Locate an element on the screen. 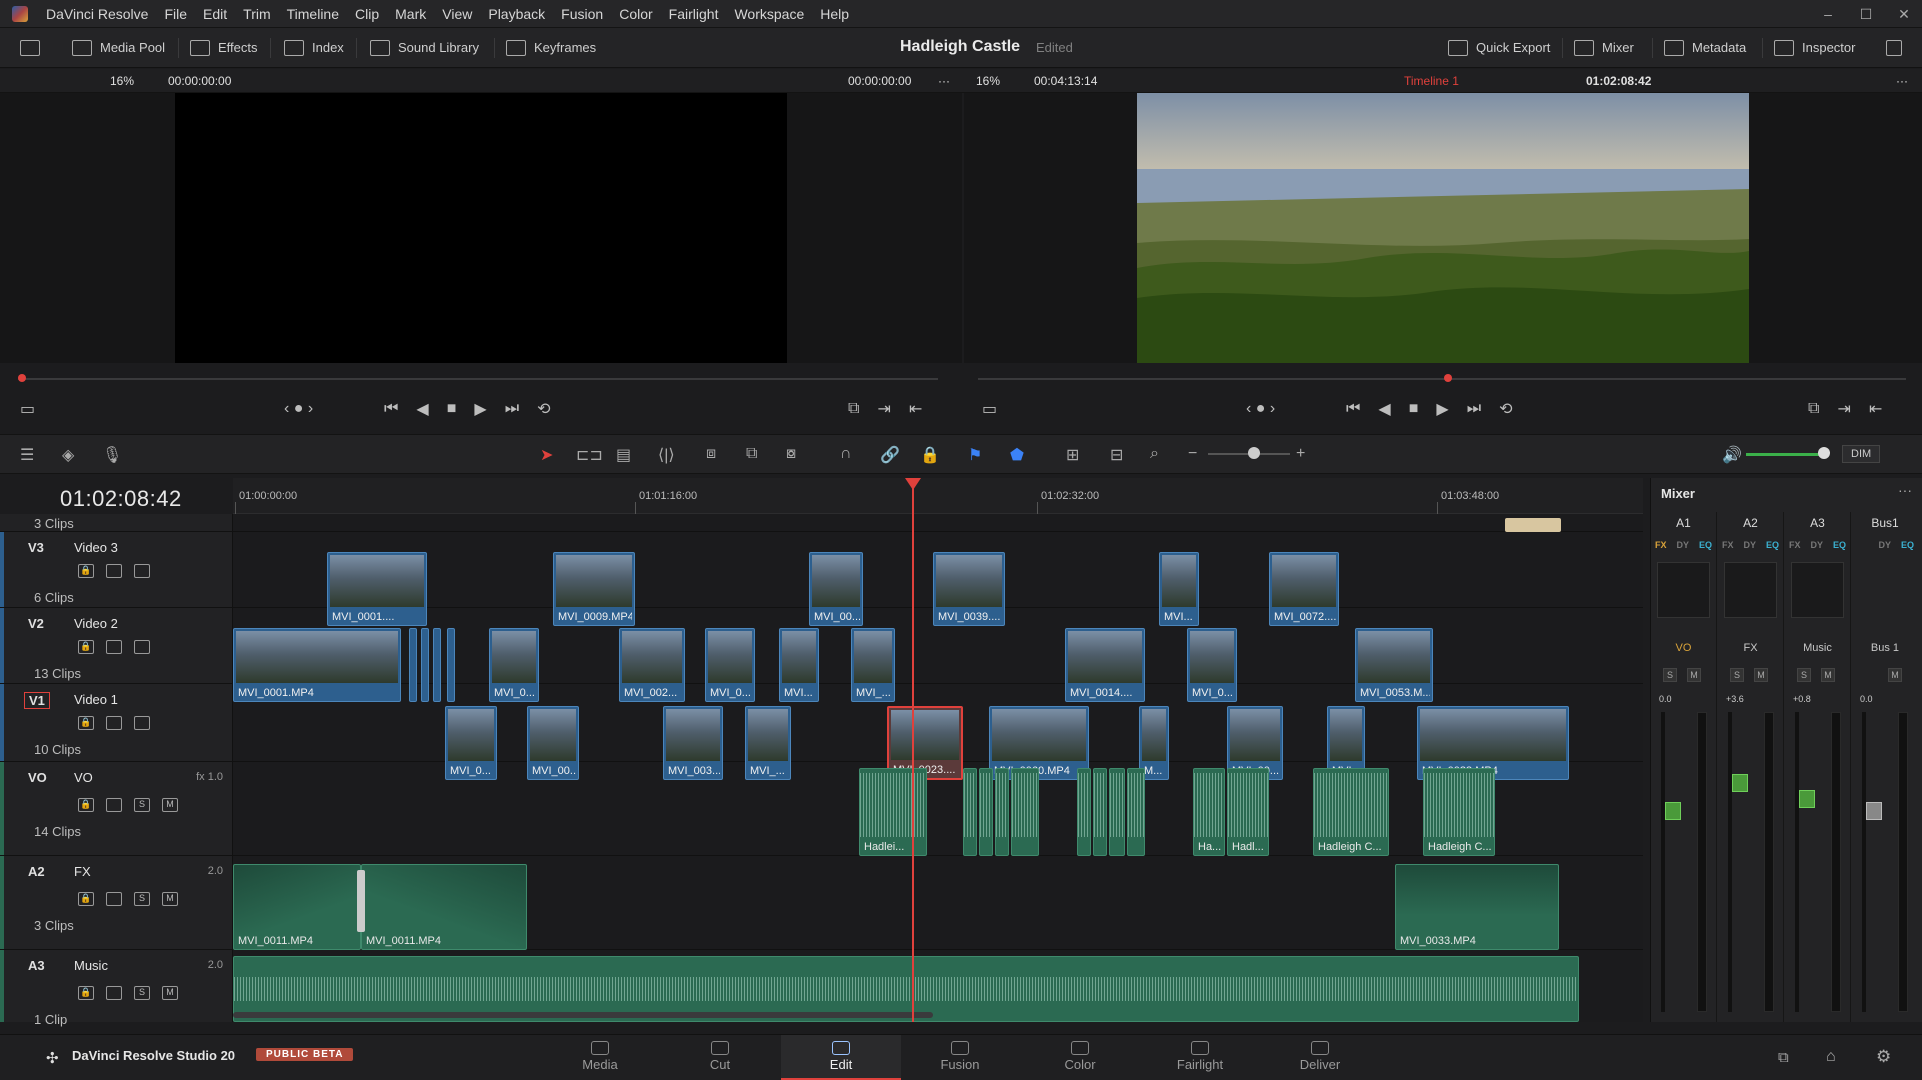  page-tab-edit: Edit is located at coordinates (841, 1057).